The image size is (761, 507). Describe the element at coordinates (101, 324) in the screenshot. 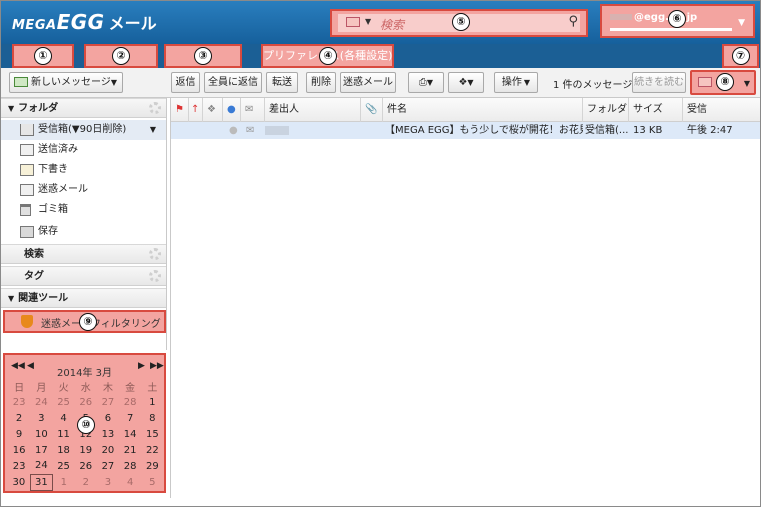

I see `spam-filter-label: 迷惑メールフィルタリング` at that location.